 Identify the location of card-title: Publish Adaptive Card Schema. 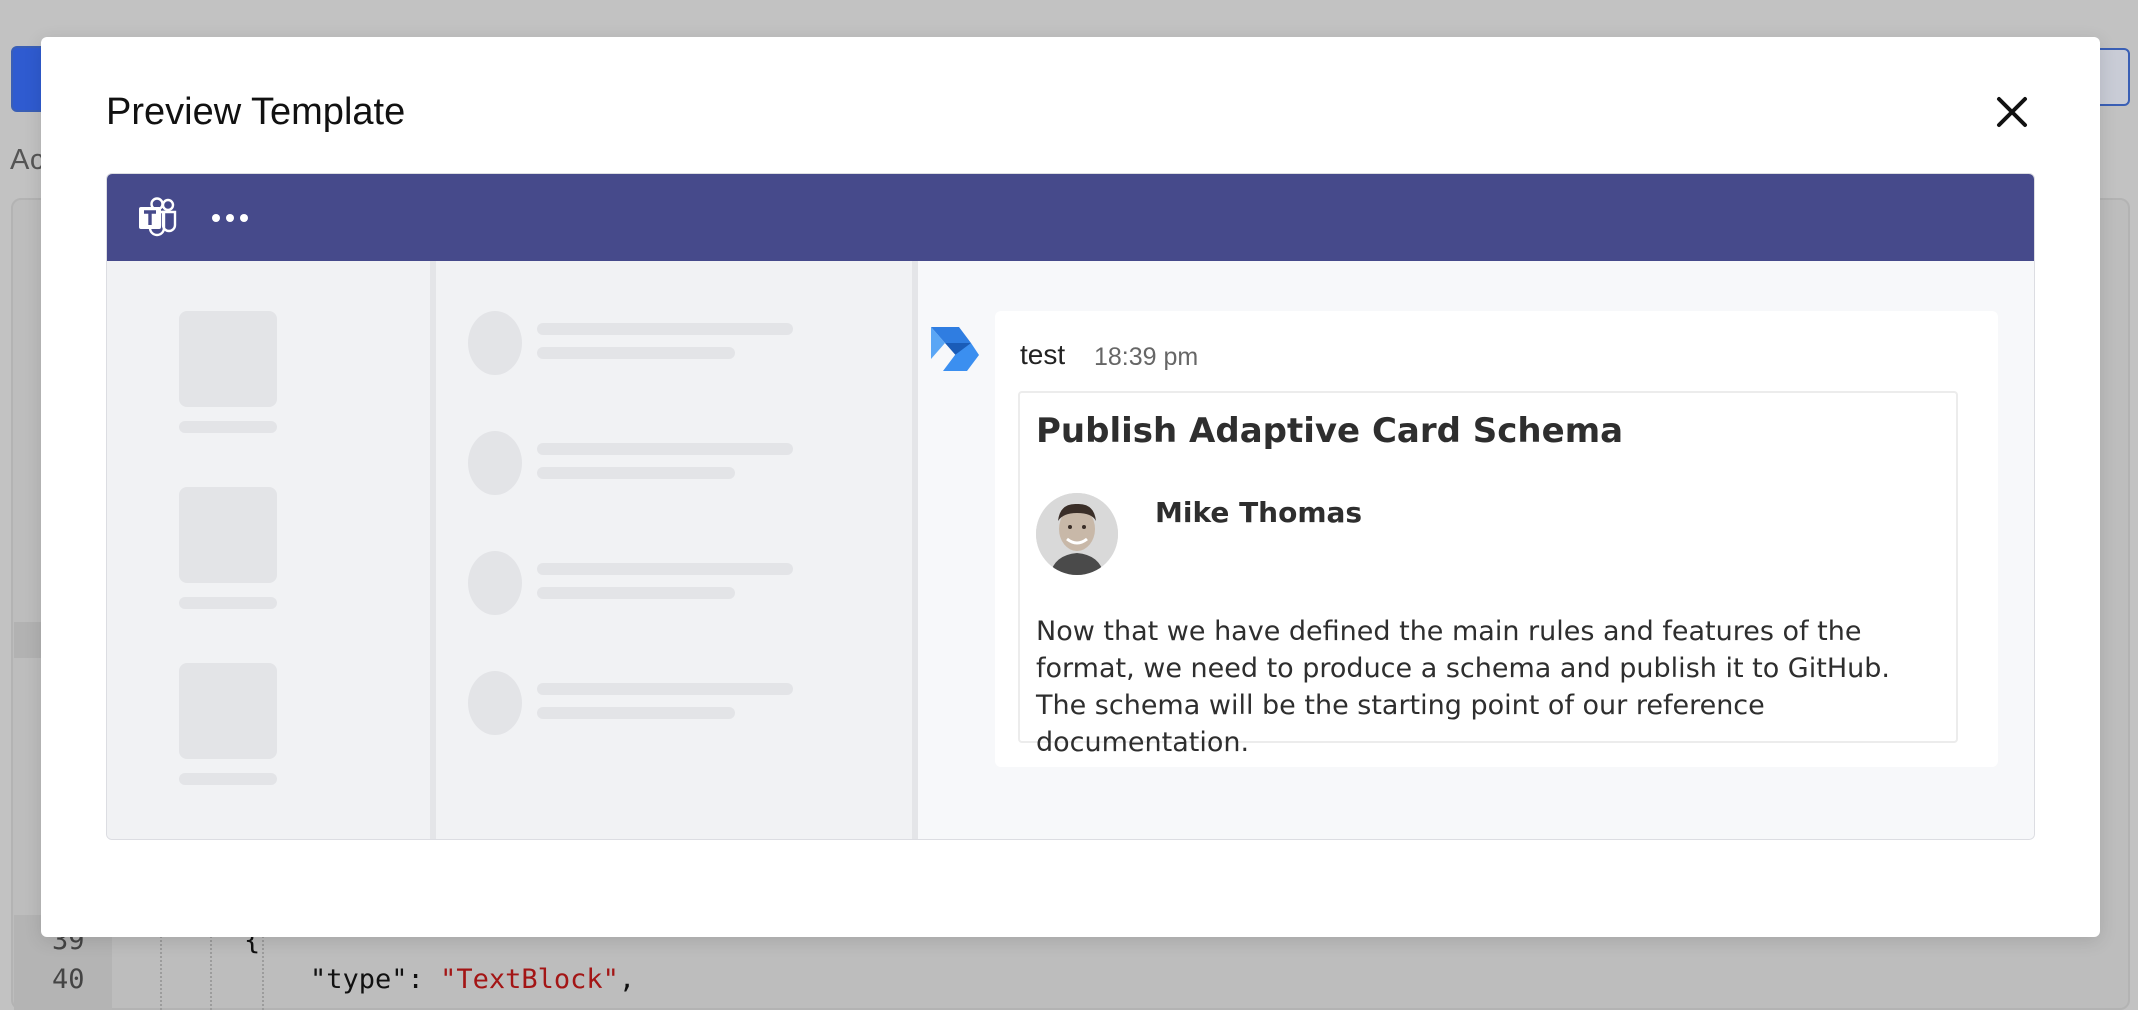
(1330, 431).